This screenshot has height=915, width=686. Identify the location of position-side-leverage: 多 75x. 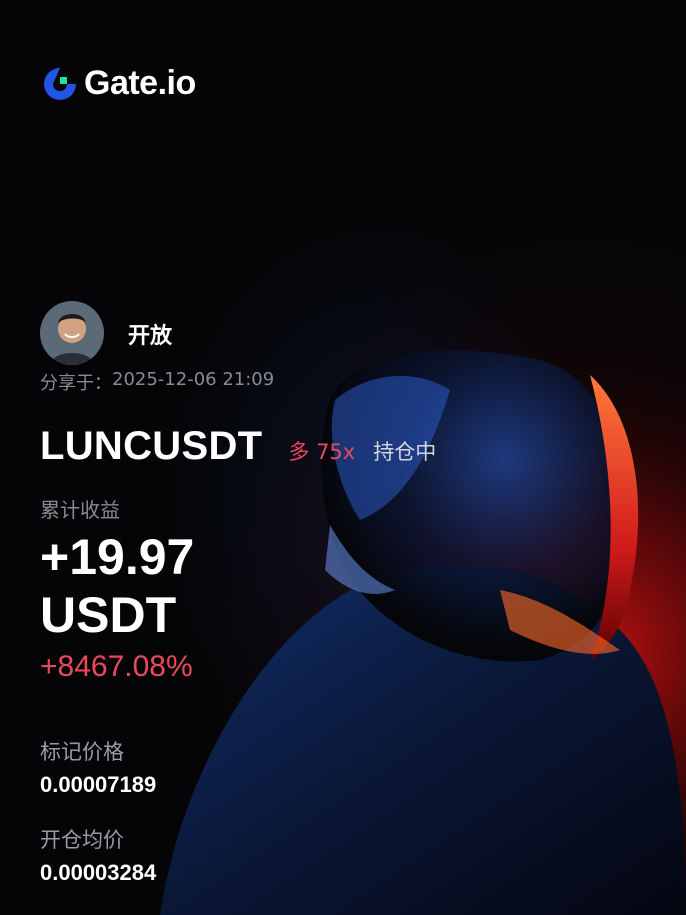
(322, 452).